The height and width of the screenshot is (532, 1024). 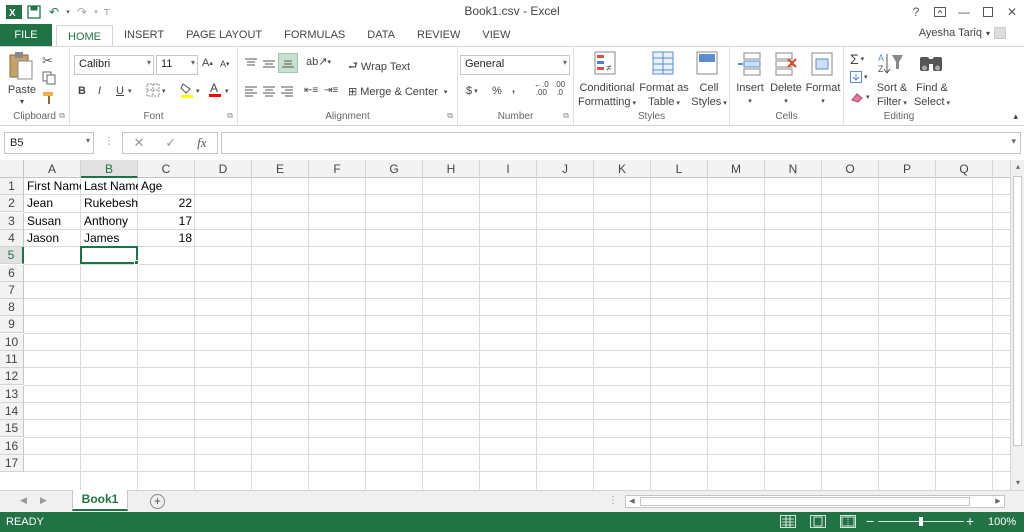 What do you see at coordinates (12, 238) in the screenshot?
I see `row-header: 4` at bounding box center [12, 238].